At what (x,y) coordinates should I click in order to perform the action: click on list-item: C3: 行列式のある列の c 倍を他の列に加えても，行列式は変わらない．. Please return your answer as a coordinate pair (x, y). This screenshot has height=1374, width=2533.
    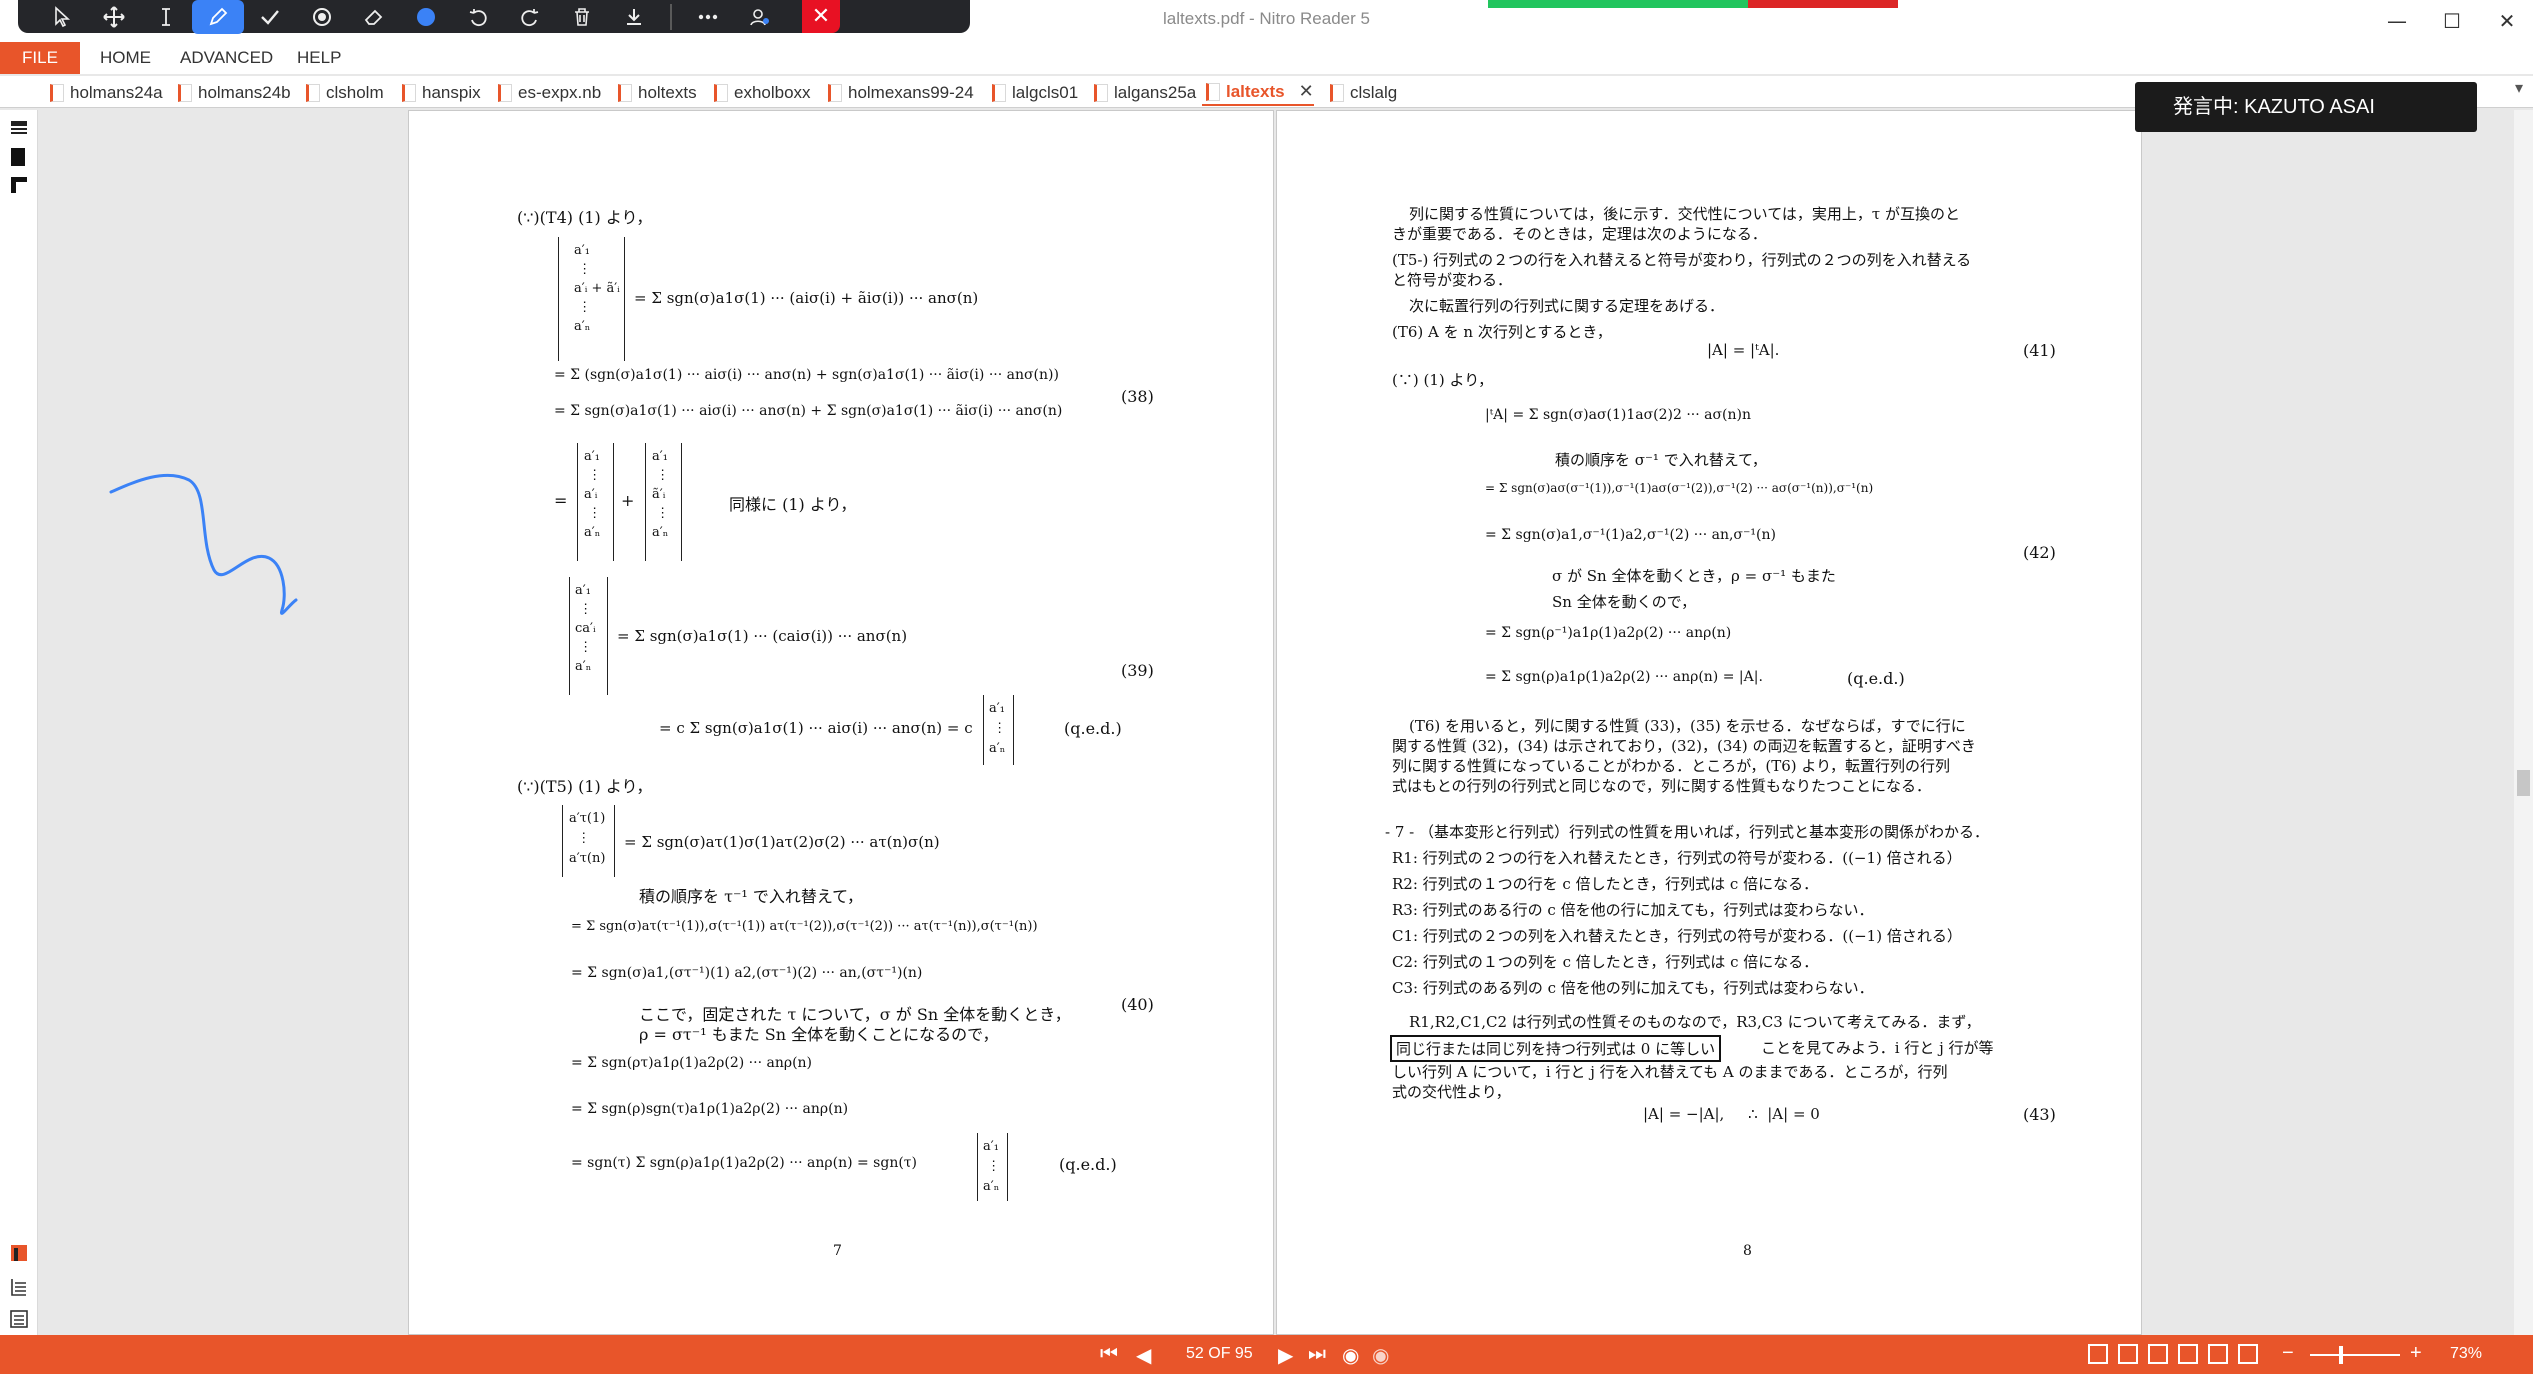
    Looking at the image, I should click on (1633, 988).